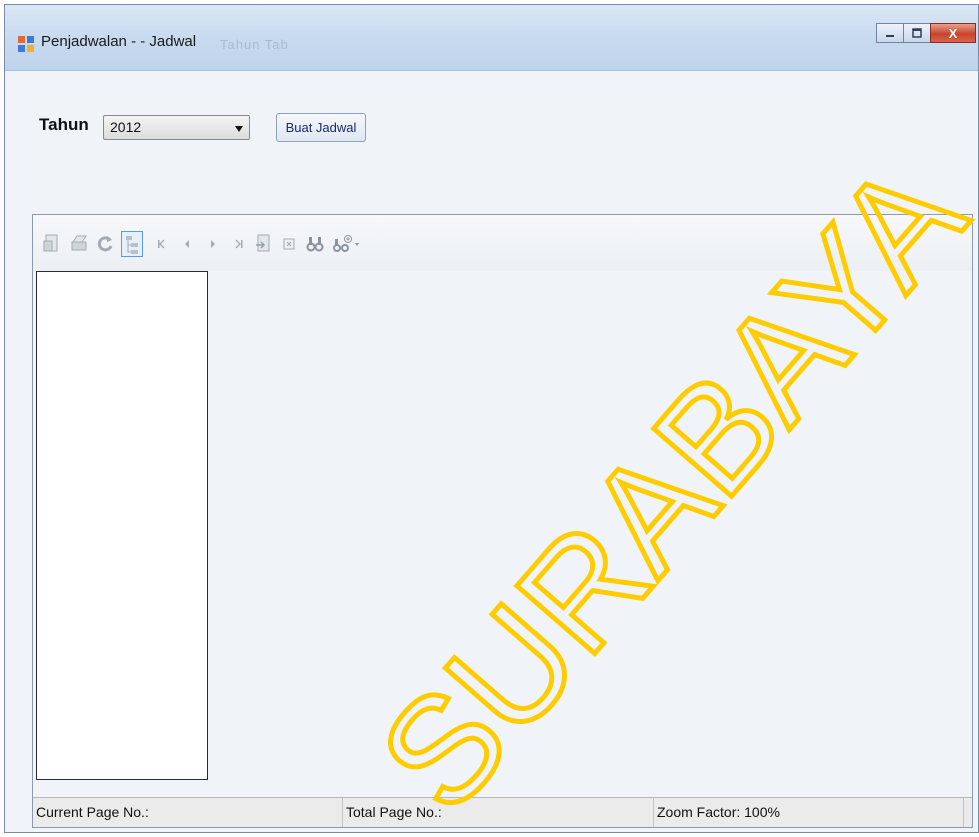 This screenshot has height=837, width=979. What do you see at coordinates (289, 244) in the screenshot?
I see `stop-icon` at bounding box center [289, 244].